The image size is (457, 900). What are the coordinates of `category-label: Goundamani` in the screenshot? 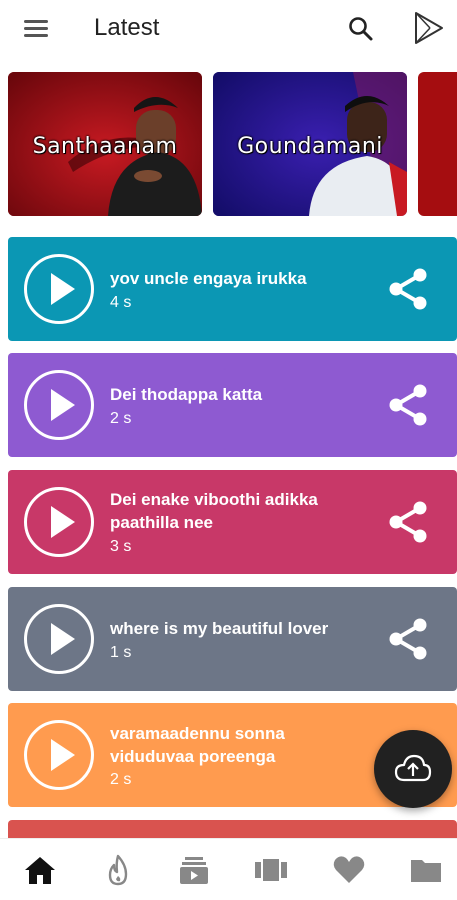 It's located at (310, 146).